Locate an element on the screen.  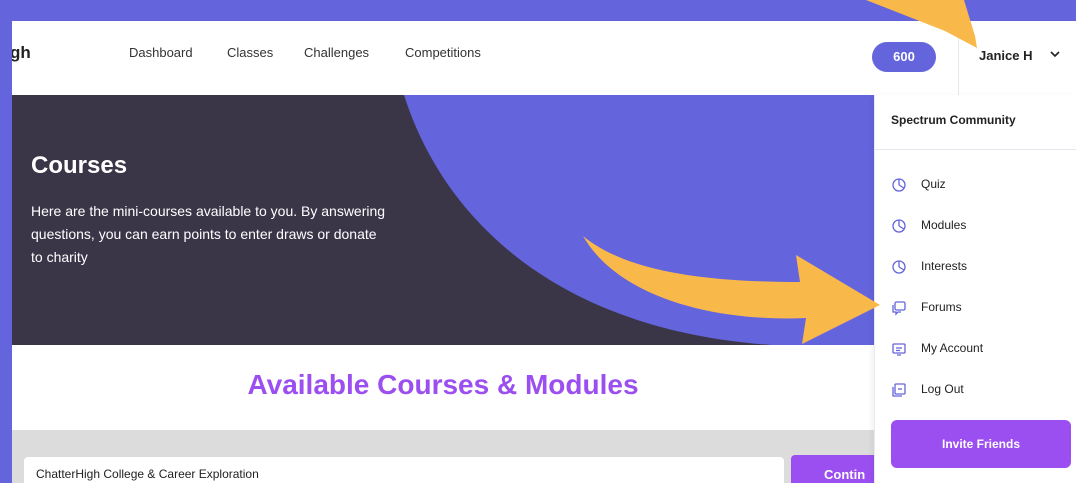
menu-item-log-out: Log Out is located at coordinates (975, 390).